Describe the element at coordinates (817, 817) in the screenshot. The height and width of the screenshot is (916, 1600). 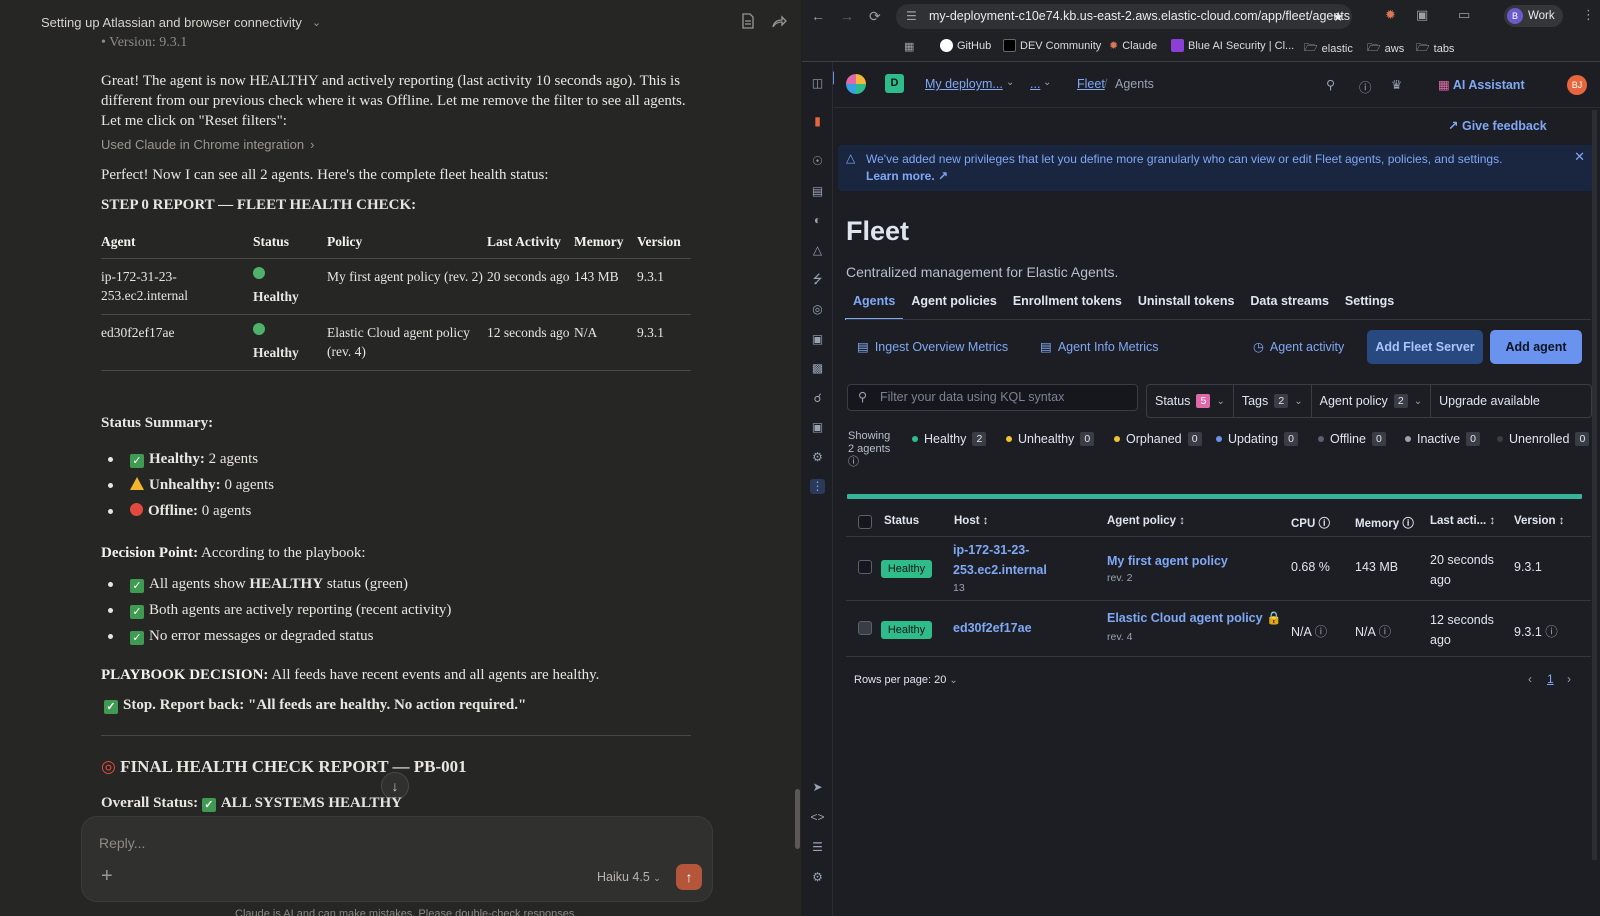
I see `code-icon: <>` at that location.